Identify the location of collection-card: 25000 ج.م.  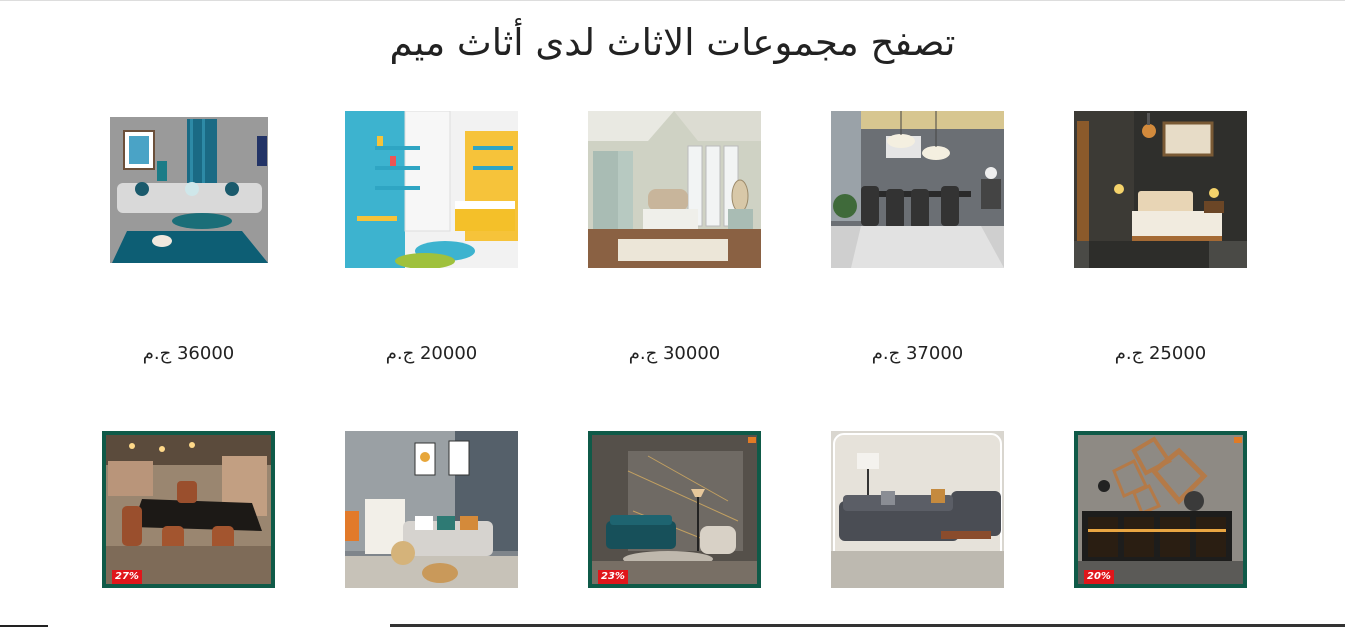
(1160, 237).